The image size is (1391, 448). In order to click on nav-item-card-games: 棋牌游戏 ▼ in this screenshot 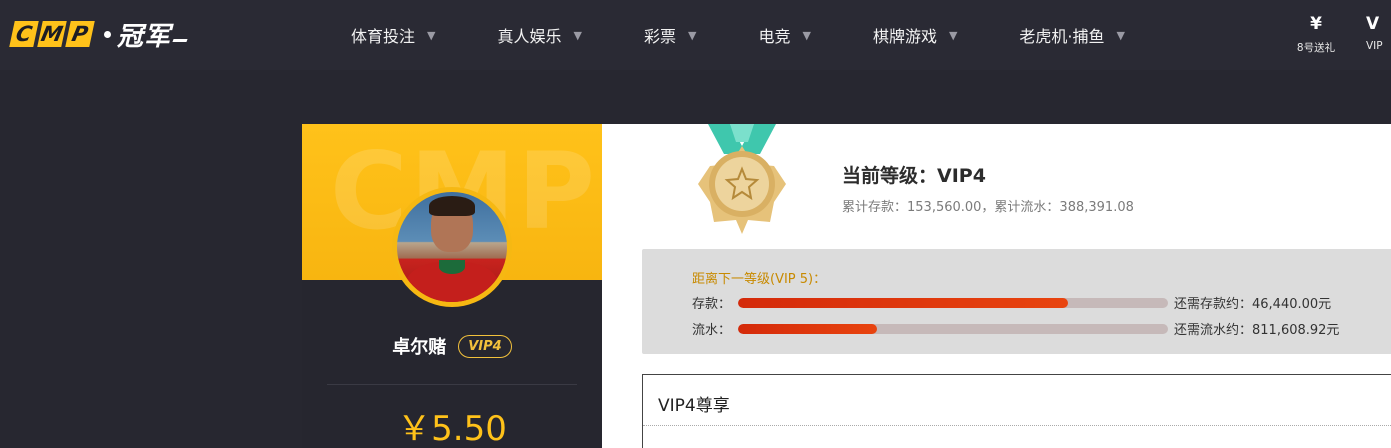, I will do `click(915, 35)`.